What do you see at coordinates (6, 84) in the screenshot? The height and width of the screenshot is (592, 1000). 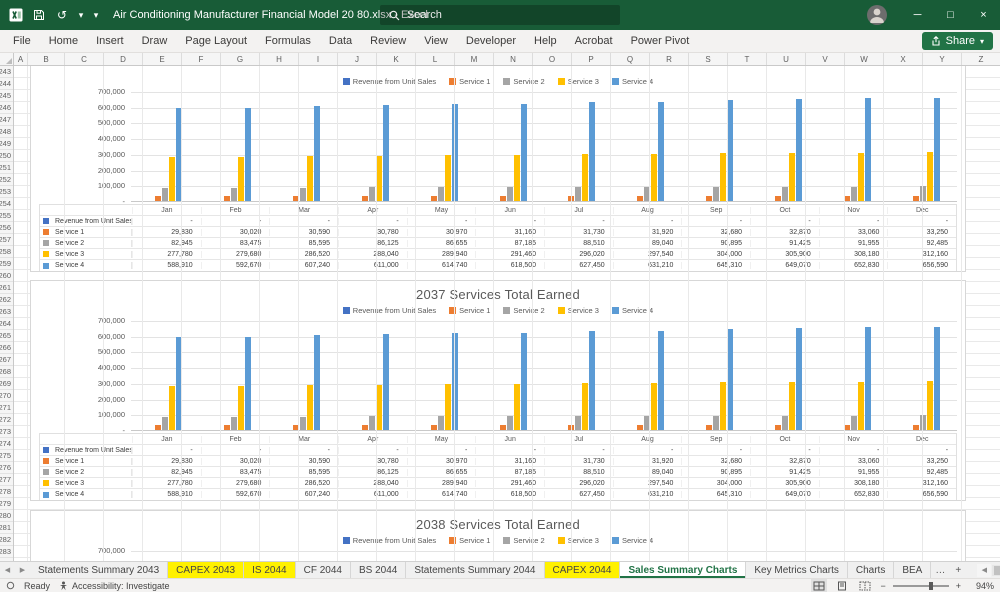 I see `row-header-244: 244` at bounding box center [6, 84].